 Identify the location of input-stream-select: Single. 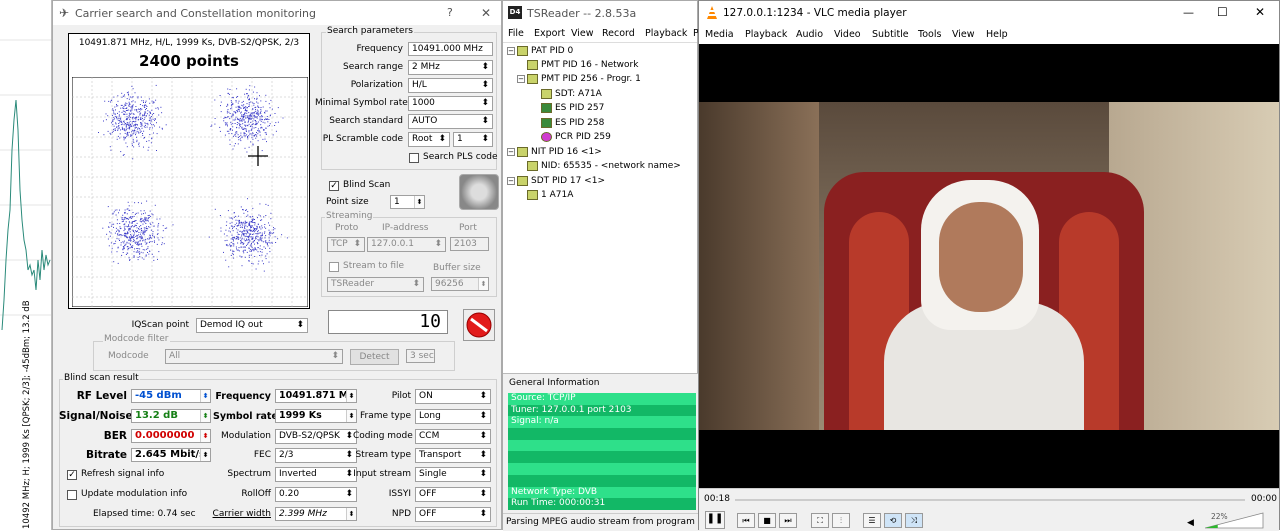
(453, 474).